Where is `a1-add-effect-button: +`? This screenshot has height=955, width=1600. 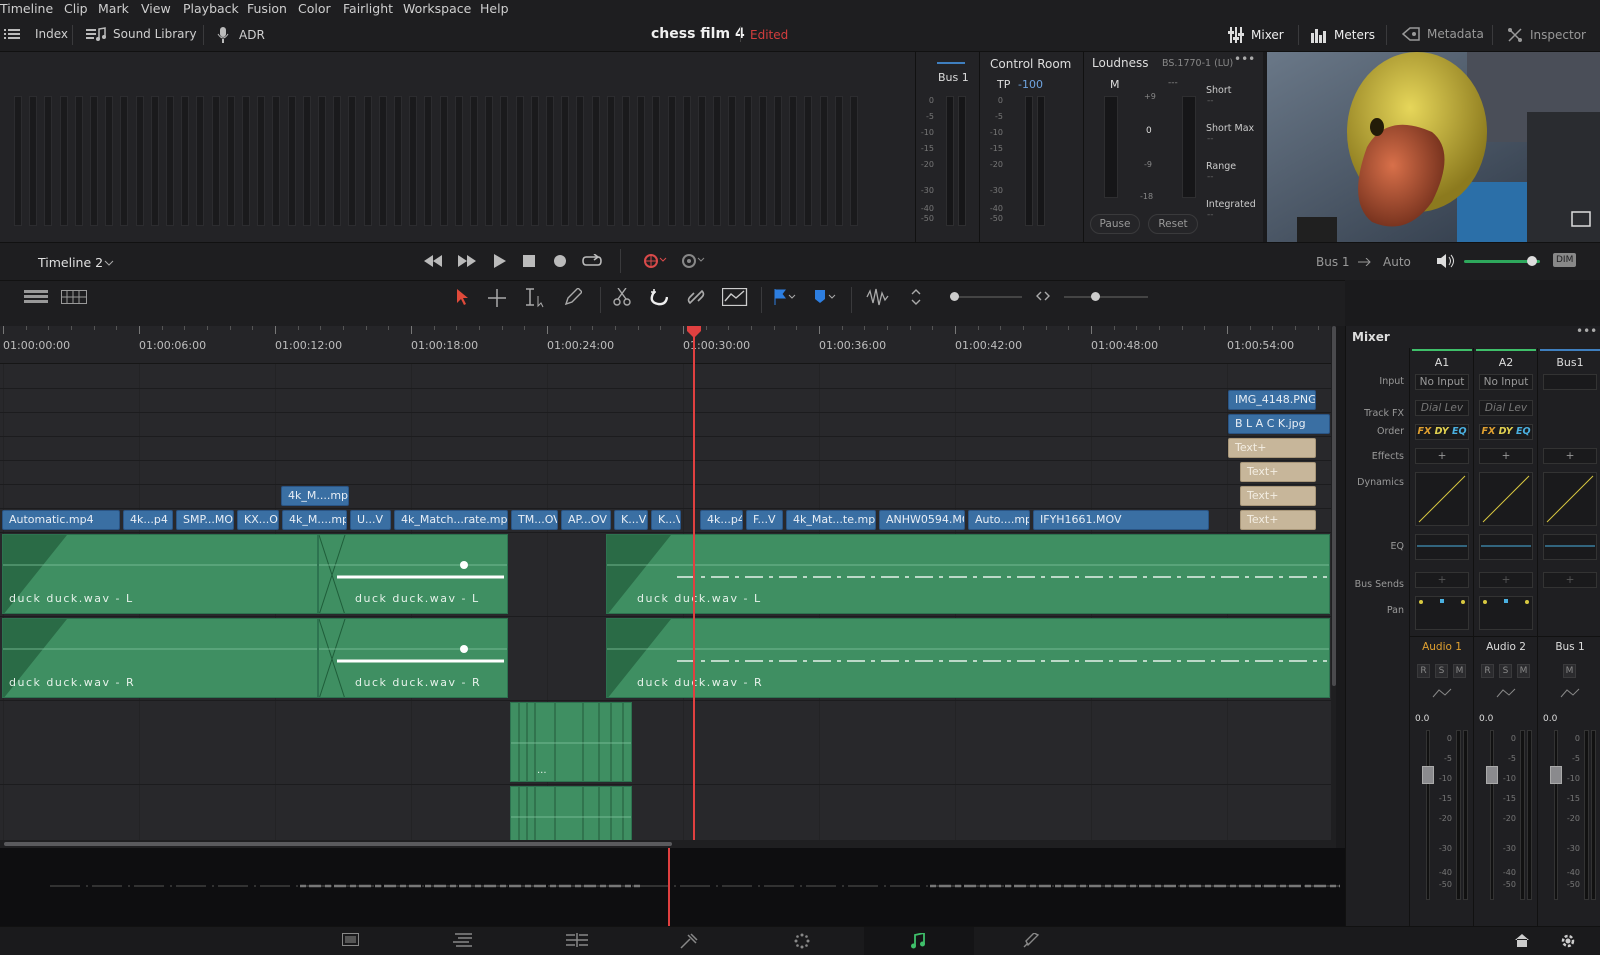
a1-add-effect-button: + is located at coordinates (1442, 456).